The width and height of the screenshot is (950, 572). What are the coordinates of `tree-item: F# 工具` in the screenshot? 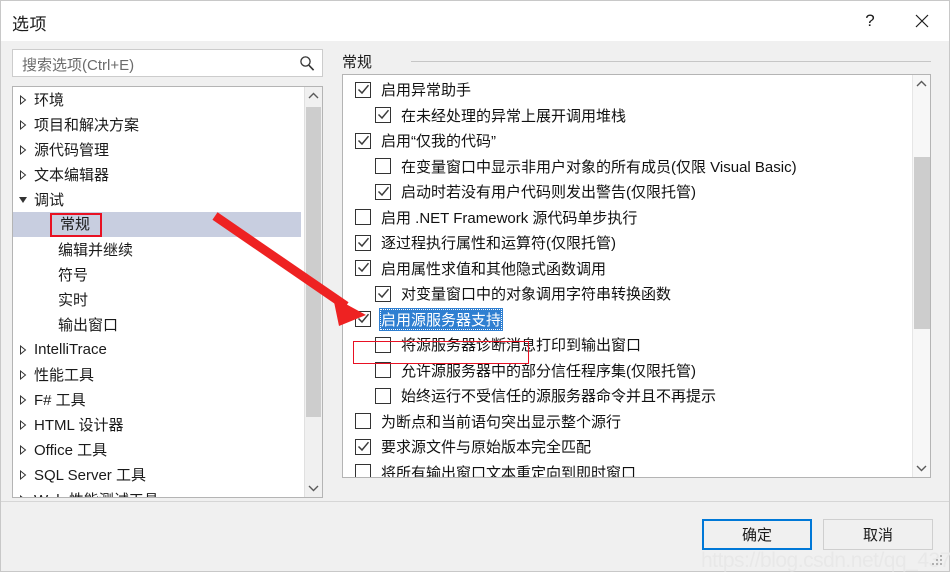 It's located at (158, 399).